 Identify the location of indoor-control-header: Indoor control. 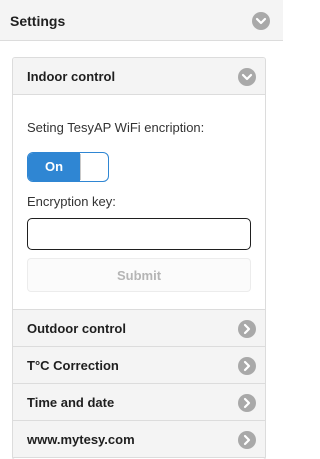
(139, 76).